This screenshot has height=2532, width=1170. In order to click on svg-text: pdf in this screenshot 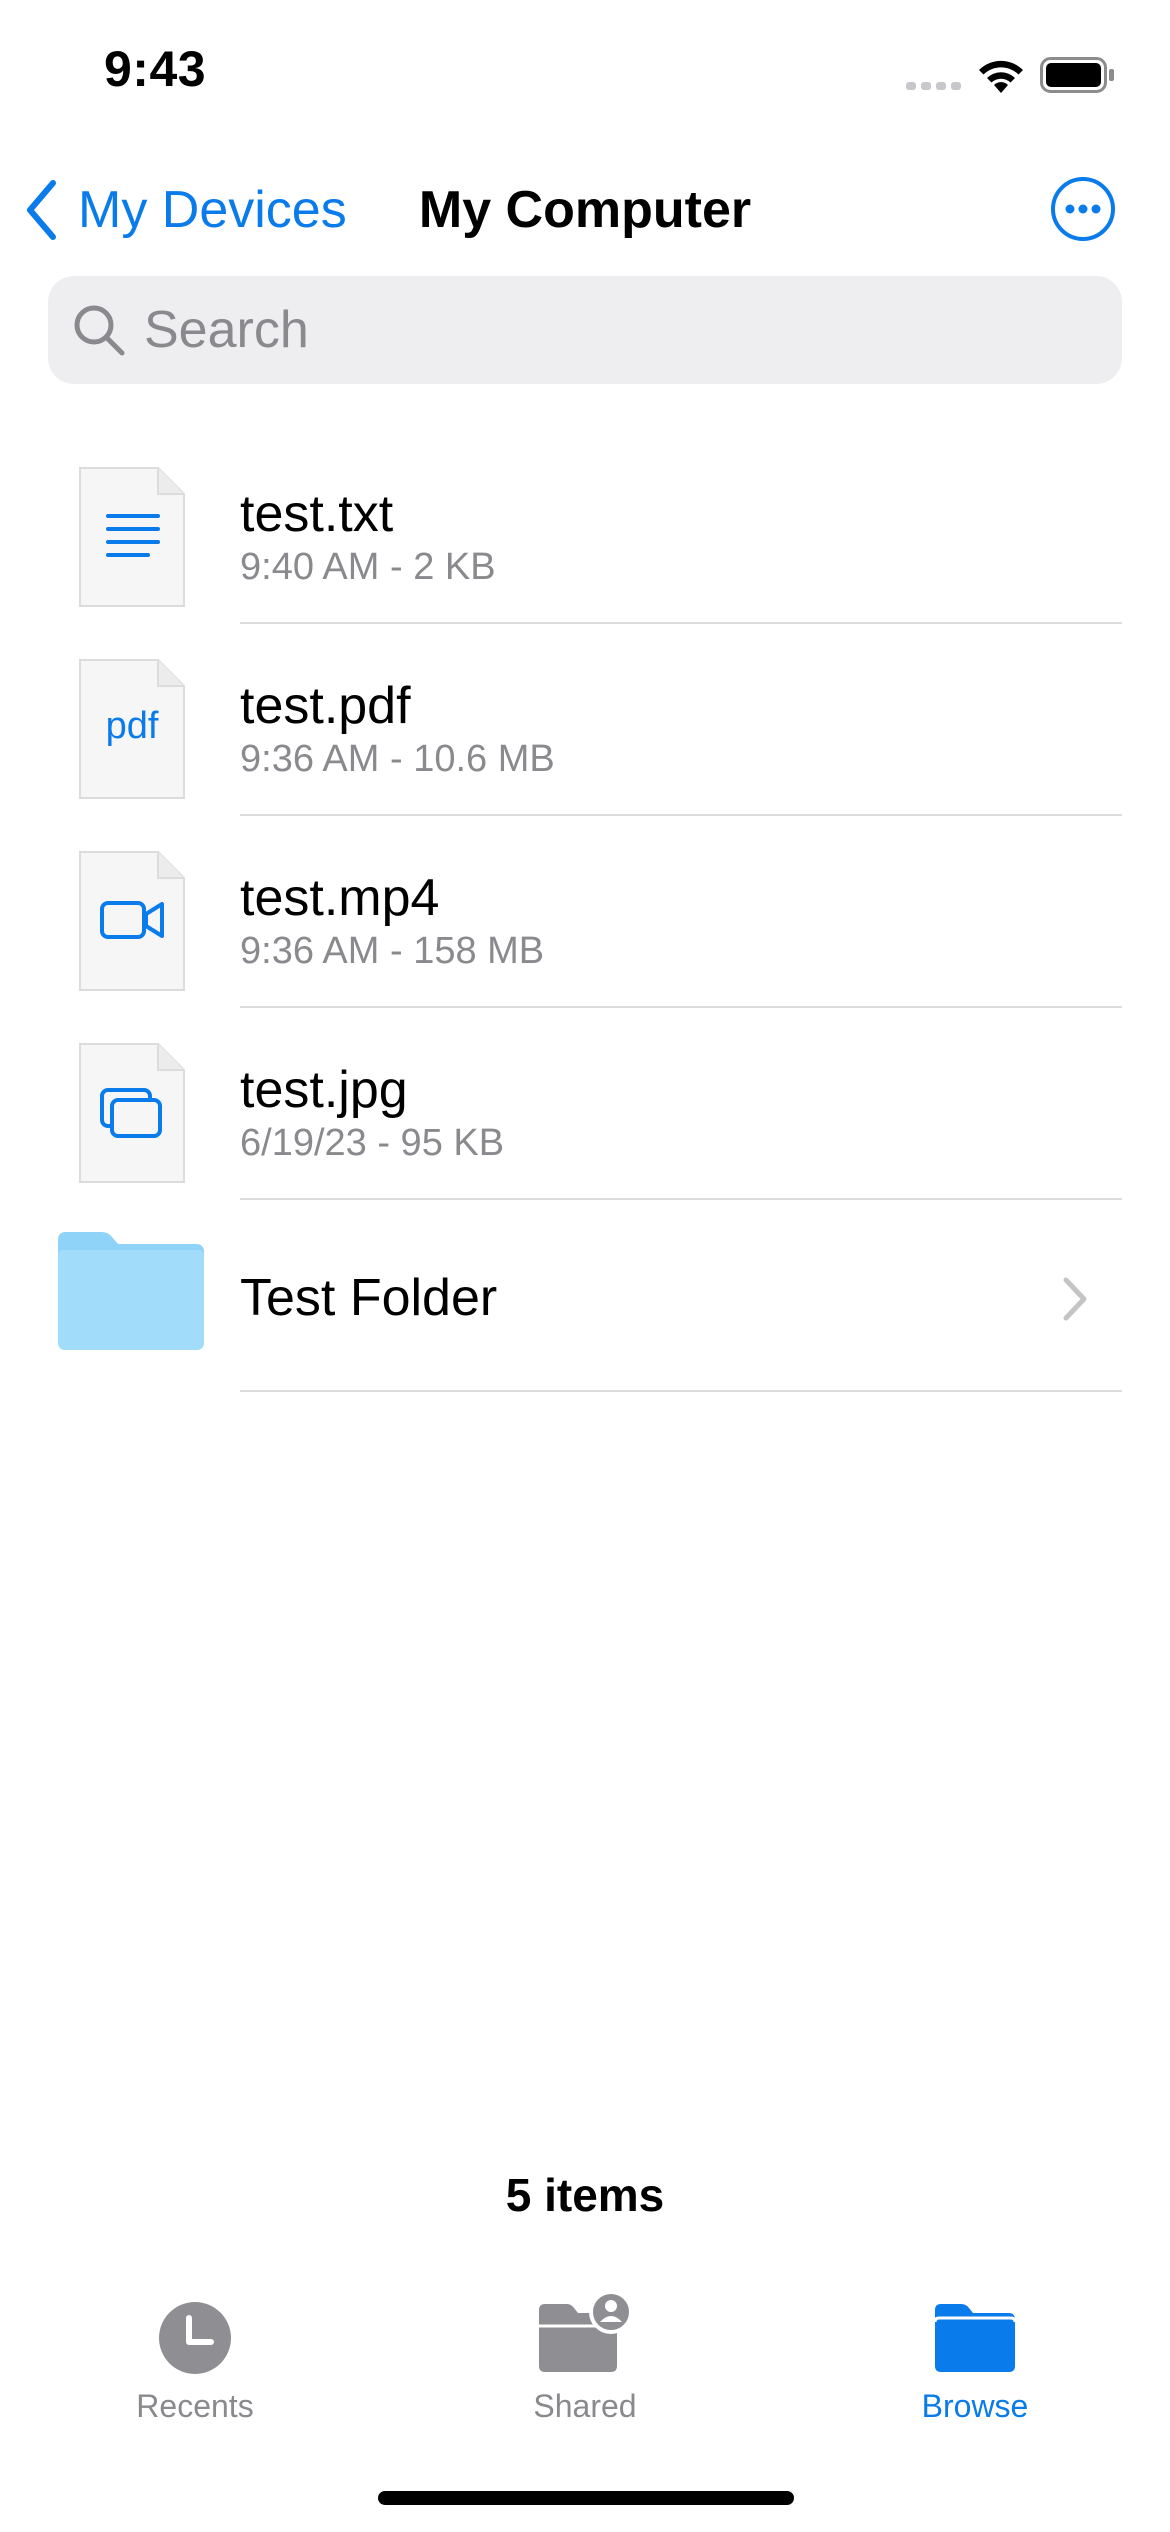, I will do `click(132, 726)`.